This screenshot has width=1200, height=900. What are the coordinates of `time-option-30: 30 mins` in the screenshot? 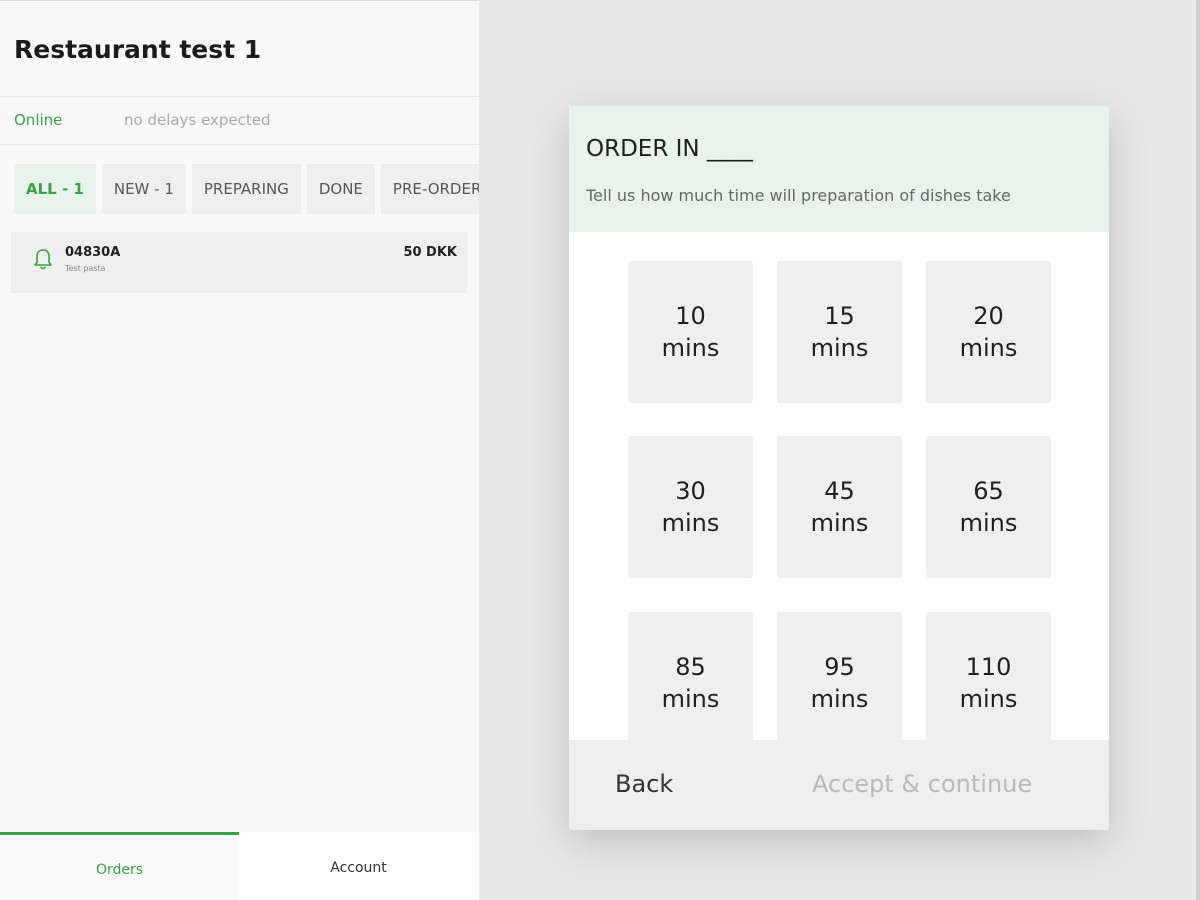 It's located at (690, 507).